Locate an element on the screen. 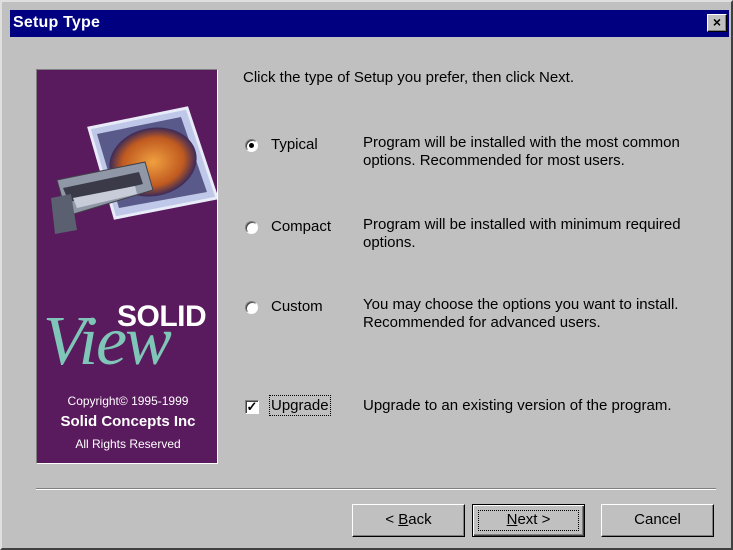 The image size is (733, 550). close-icon: × is located at coordinates (717, 22).